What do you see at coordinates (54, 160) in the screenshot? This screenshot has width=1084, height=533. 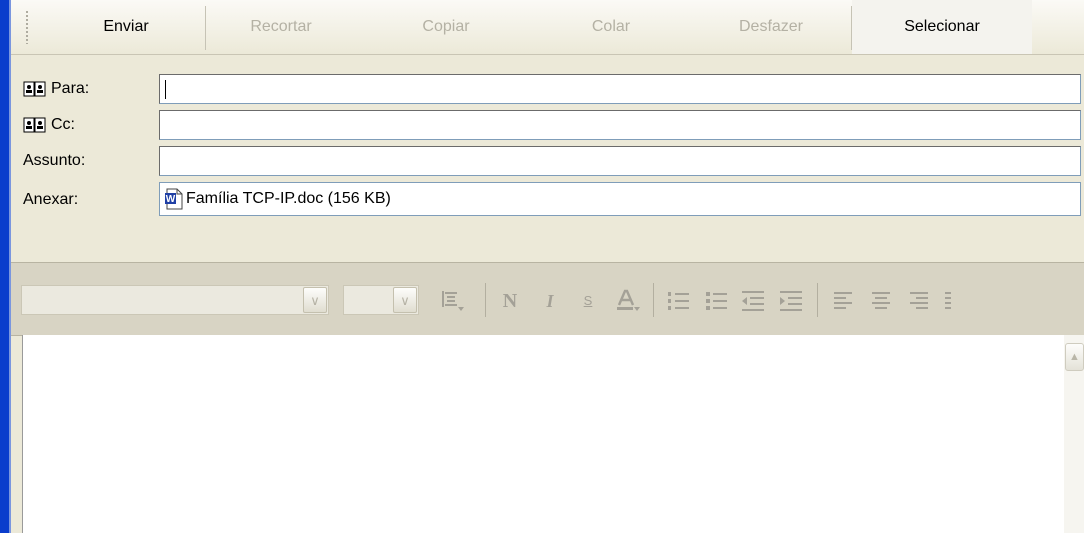 I see `subject-label: Assunto:` at bounding box center [54, 160].